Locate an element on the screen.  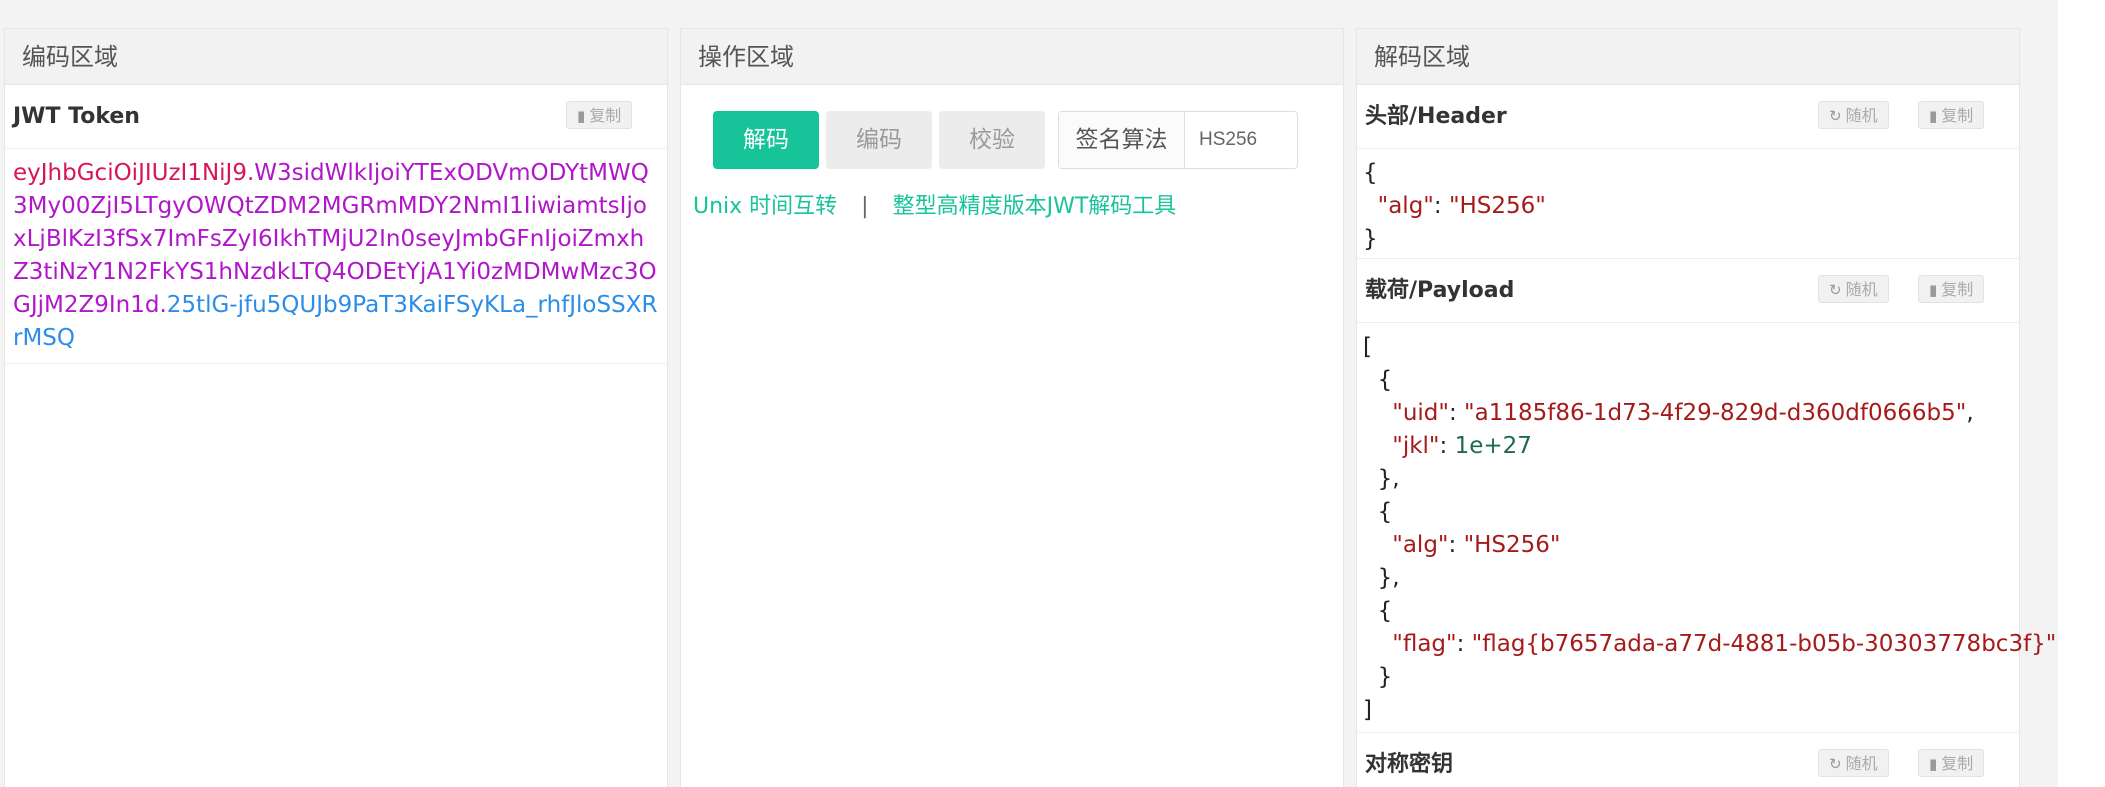
token-header-part: eyJhbGciOiJIUzI1NiJ9 is located at coordinates (130, 173).